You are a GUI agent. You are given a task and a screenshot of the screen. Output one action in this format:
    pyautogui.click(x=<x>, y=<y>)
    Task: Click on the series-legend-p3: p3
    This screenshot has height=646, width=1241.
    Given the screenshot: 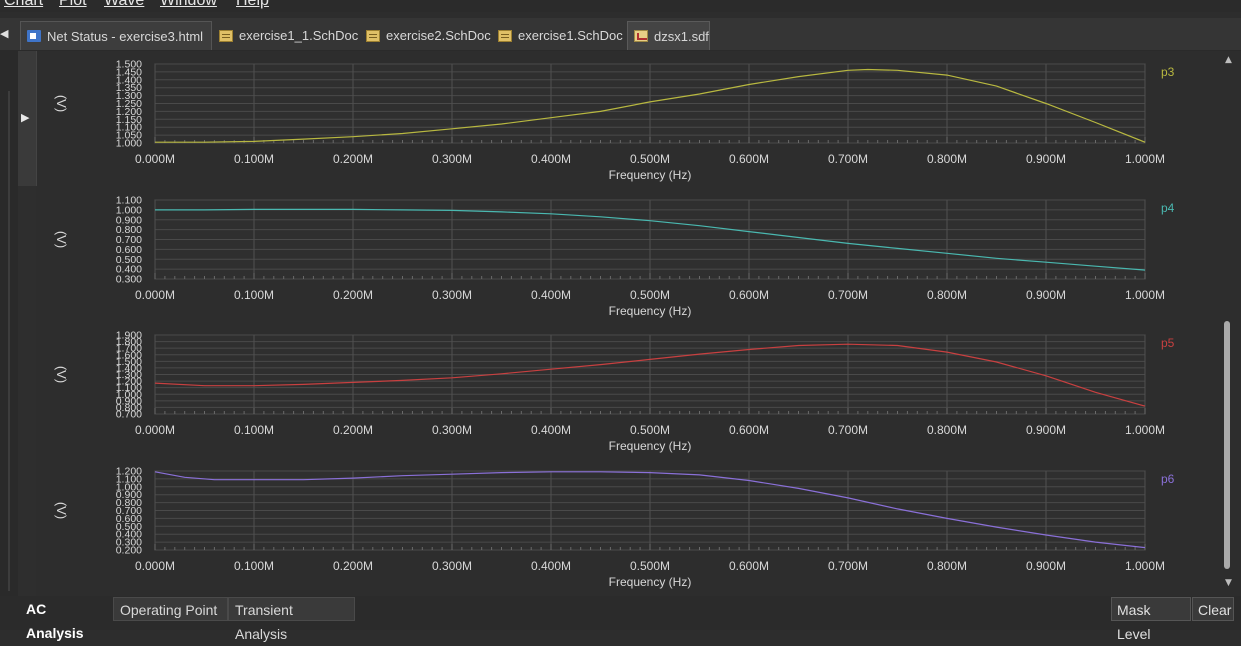 What is the action you would take?
    pyautogui.click(x=1168, y=72)
    